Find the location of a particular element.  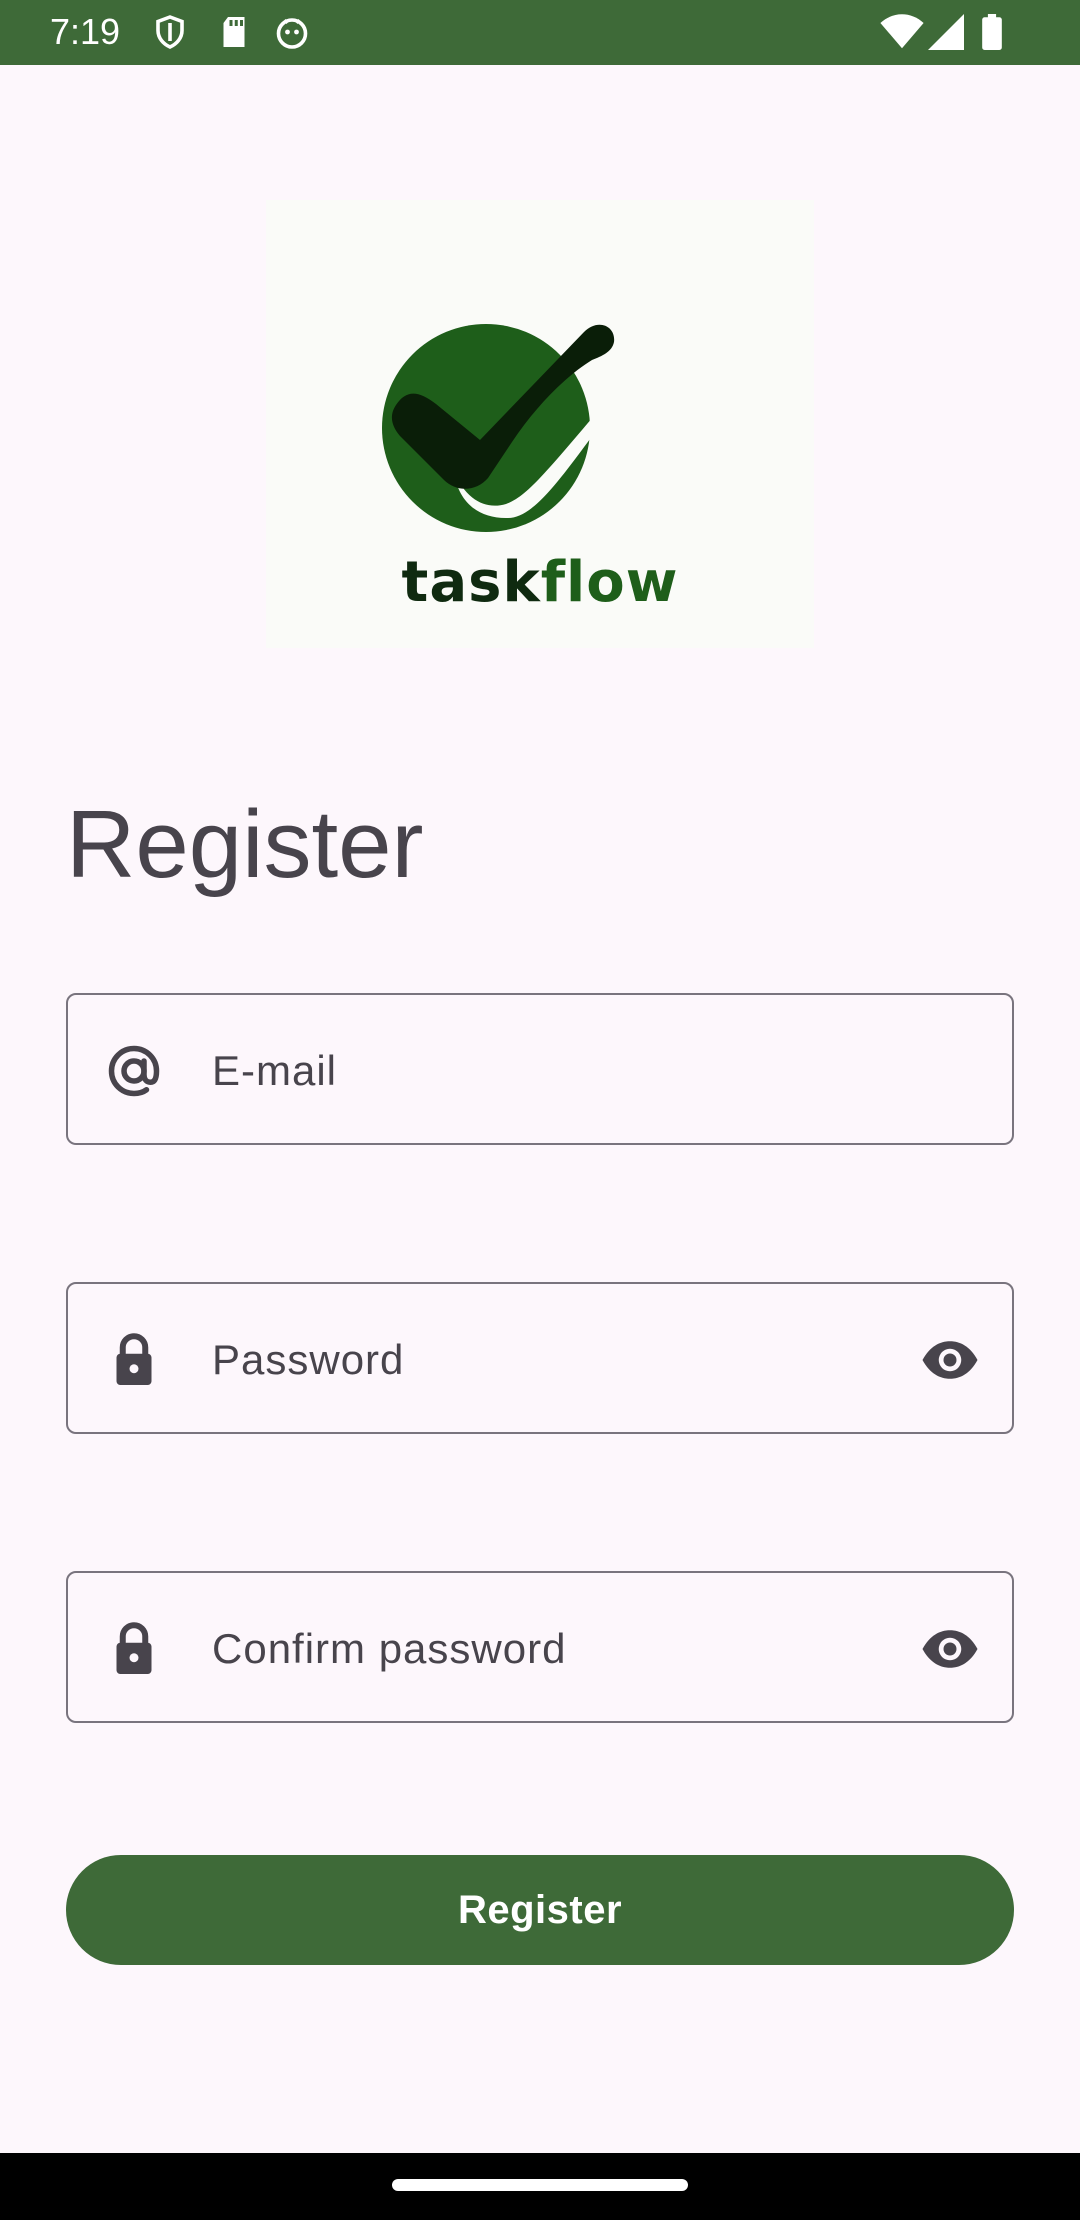

navigation-bar is located at coordinates (540, 2186).